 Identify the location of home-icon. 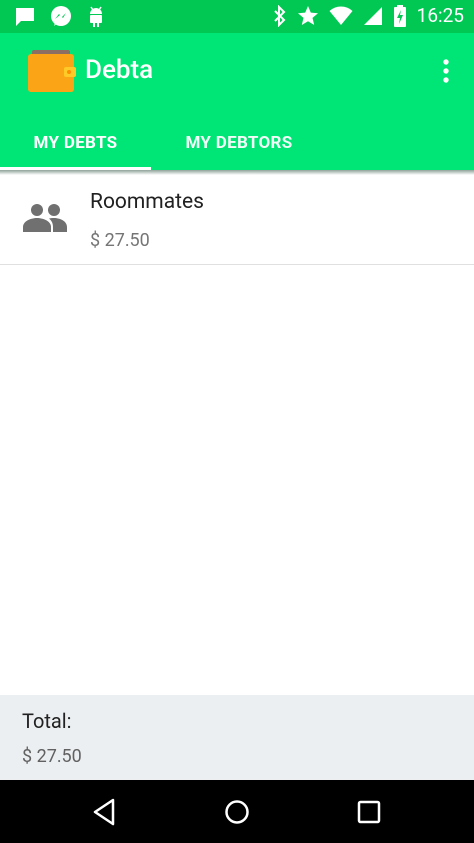
(237, 812).